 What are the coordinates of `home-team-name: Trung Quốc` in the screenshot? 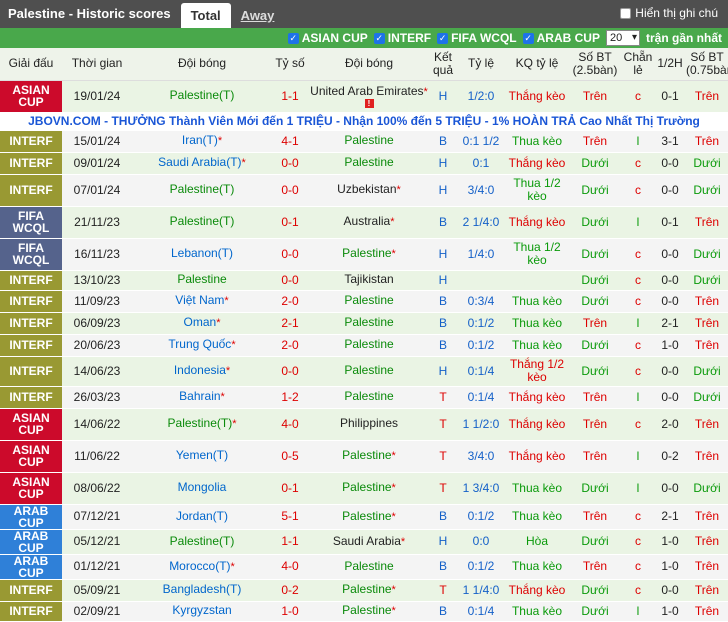 It's located at (199, 344).